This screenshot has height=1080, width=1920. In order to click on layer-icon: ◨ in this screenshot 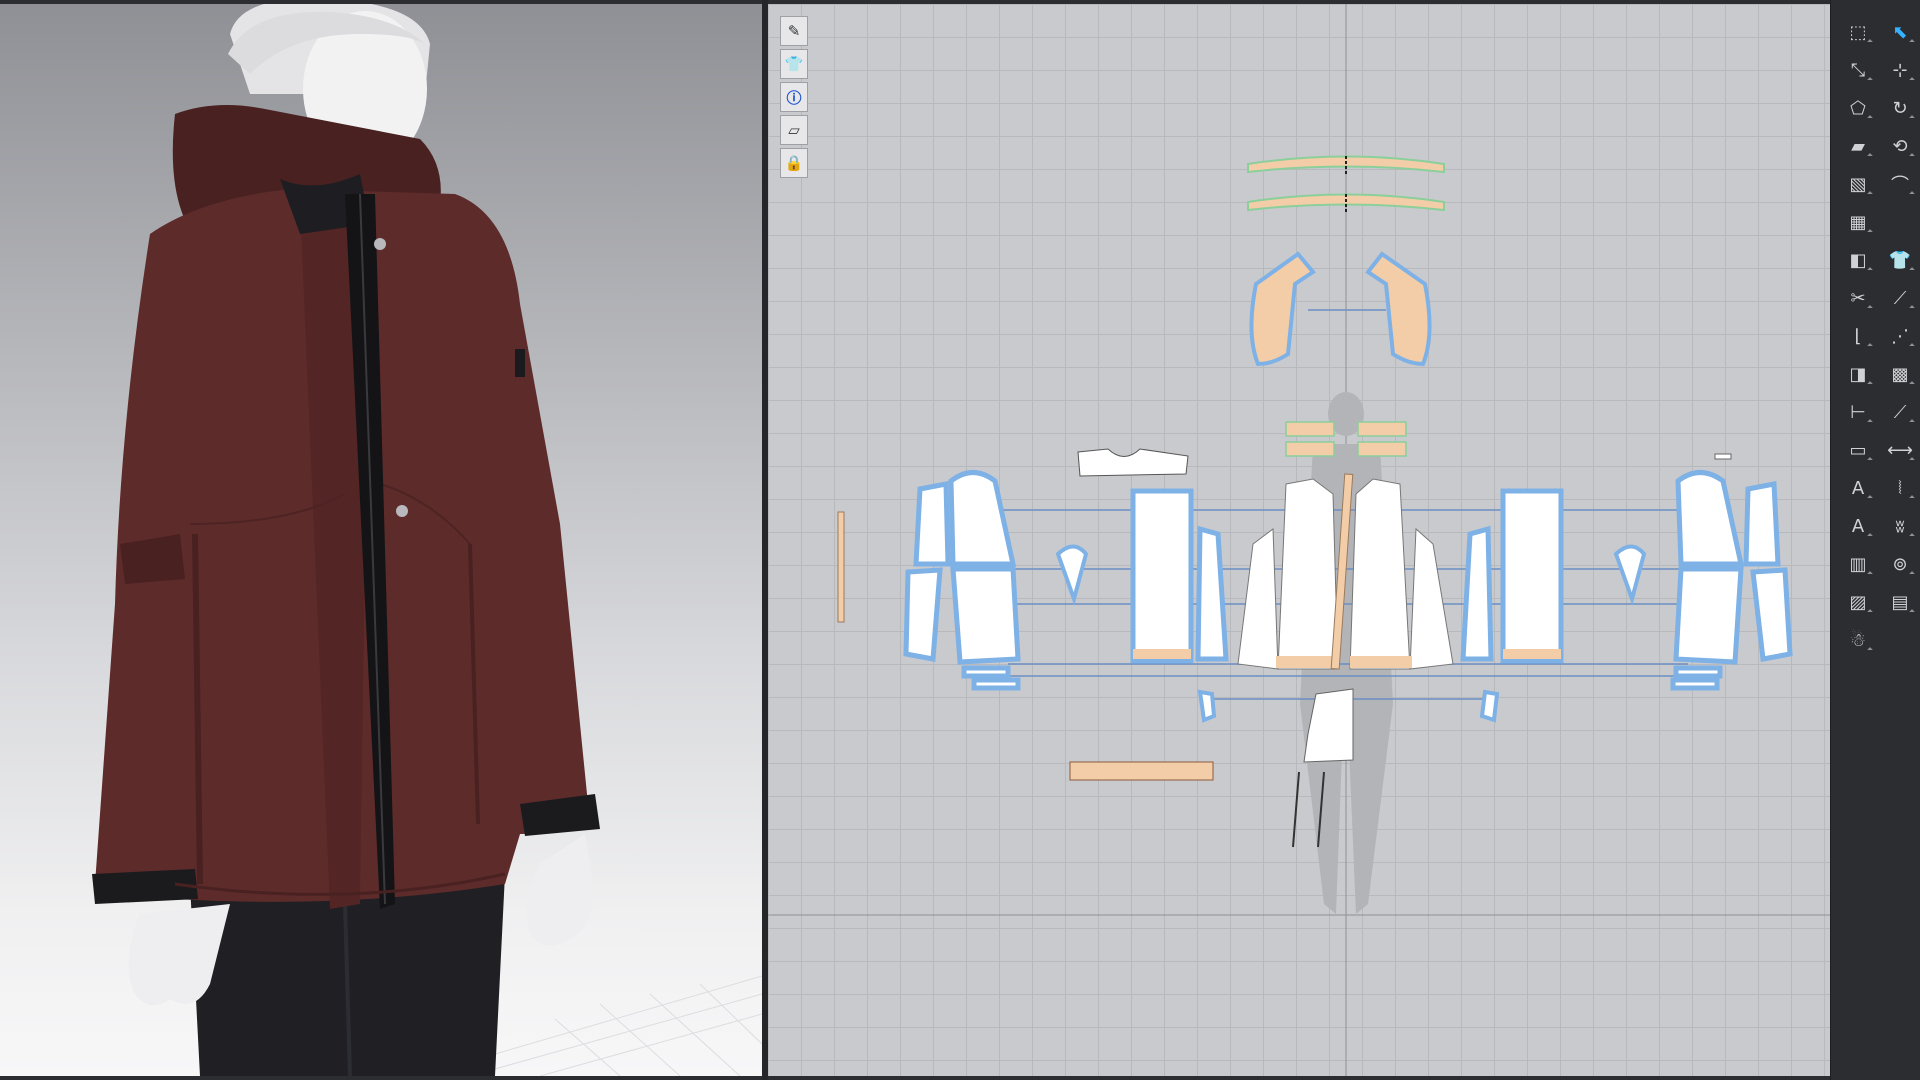, I will do `click(1858, 374)`.